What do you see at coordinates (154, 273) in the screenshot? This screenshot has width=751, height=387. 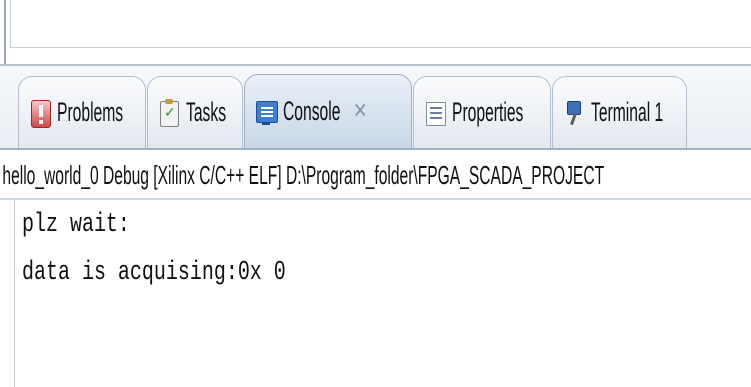 I see `console-line: data is acquising:0x 0` at bounding box center [154, 273].